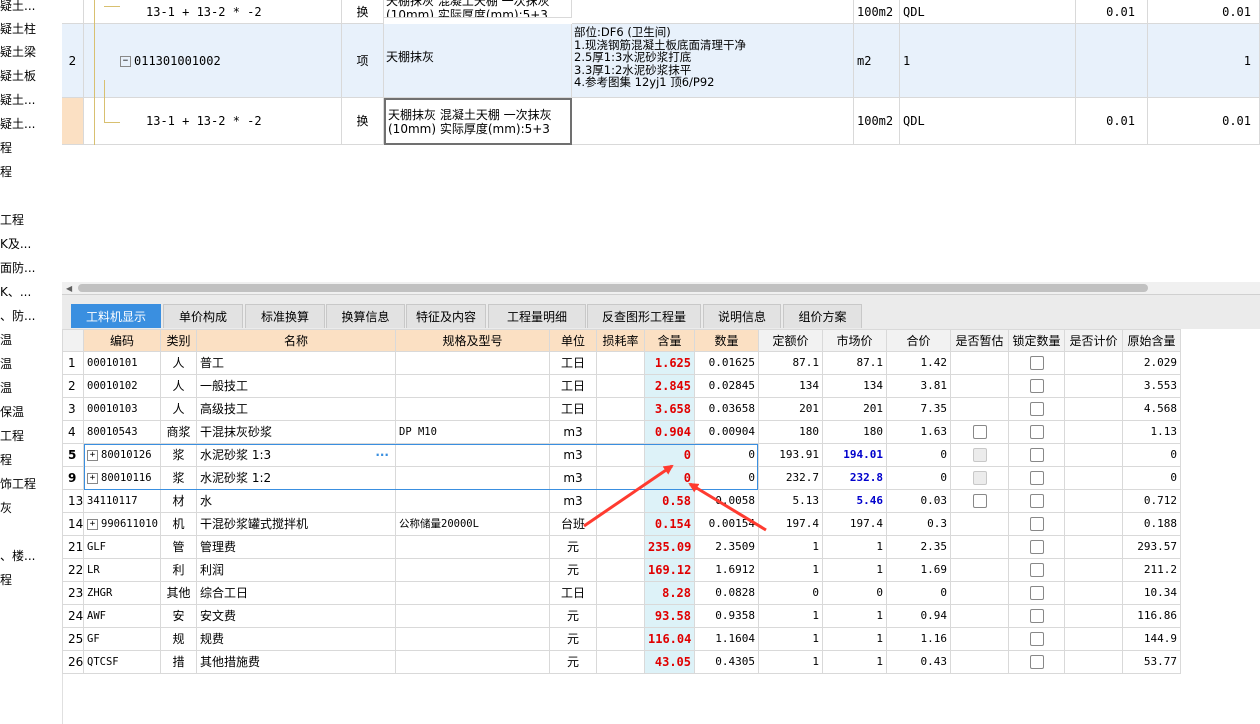 Image resolution: width=1260 pixels, height=724 pixels. Describe the element at coordinates (670, 639) in the screenshot. I see `cell-content: 116.04` at that location.